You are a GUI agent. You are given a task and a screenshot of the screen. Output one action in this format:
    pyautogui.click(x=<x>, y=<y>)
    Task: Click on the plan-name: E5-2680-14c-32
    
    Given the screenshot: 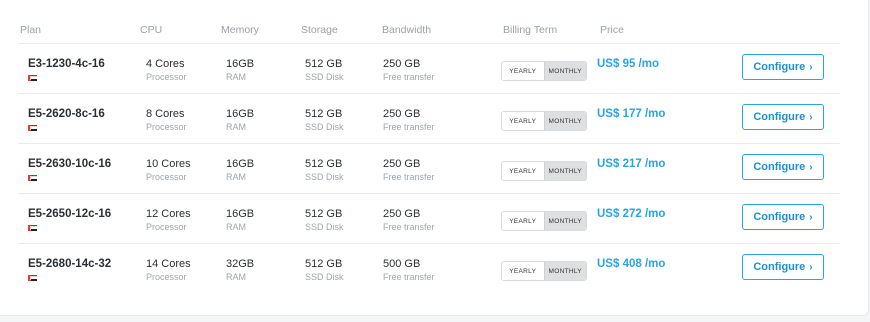 What is the action you would take?
    pyautogui.click(x=70, y=264)
    